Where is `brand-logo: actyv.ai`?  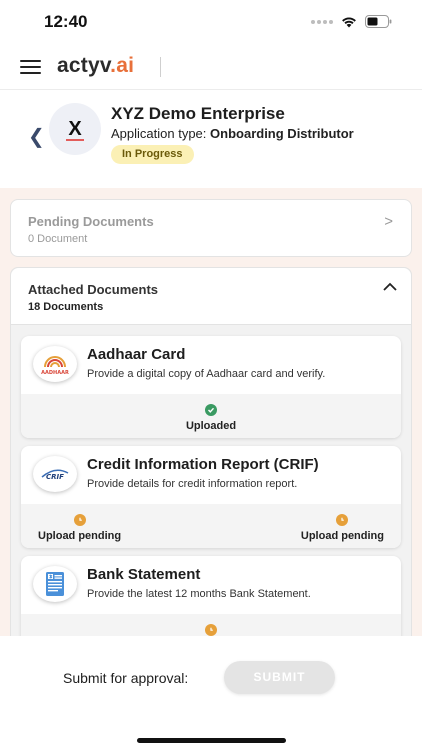
brand-logo: actyv.ai is located at coordinates (95, 66).